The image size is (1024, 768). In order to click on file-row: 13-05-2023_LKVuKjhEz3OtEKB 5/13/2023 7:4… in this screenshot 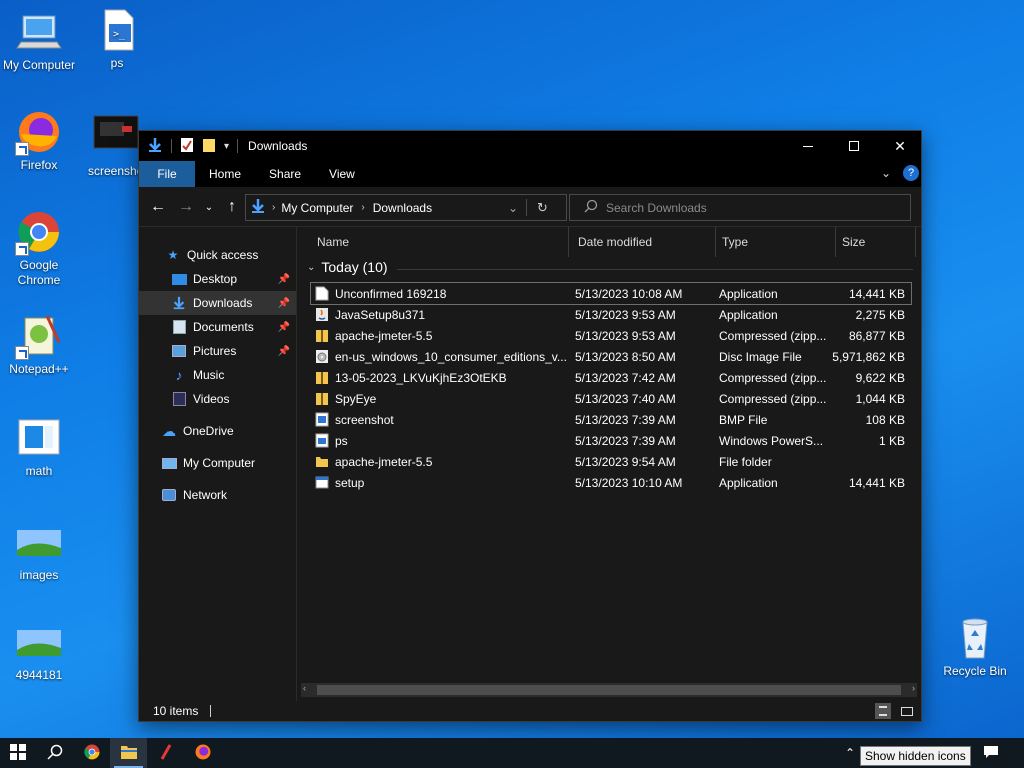, I will do `click(611, 377)`.